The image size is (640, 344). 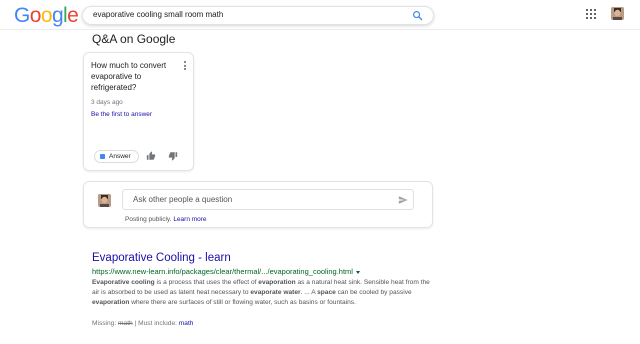 What do you see at coordinates (275, 292) in the screenshot?
I see `snippet-highlight: evaporate water` at bounding box center [275, 292].